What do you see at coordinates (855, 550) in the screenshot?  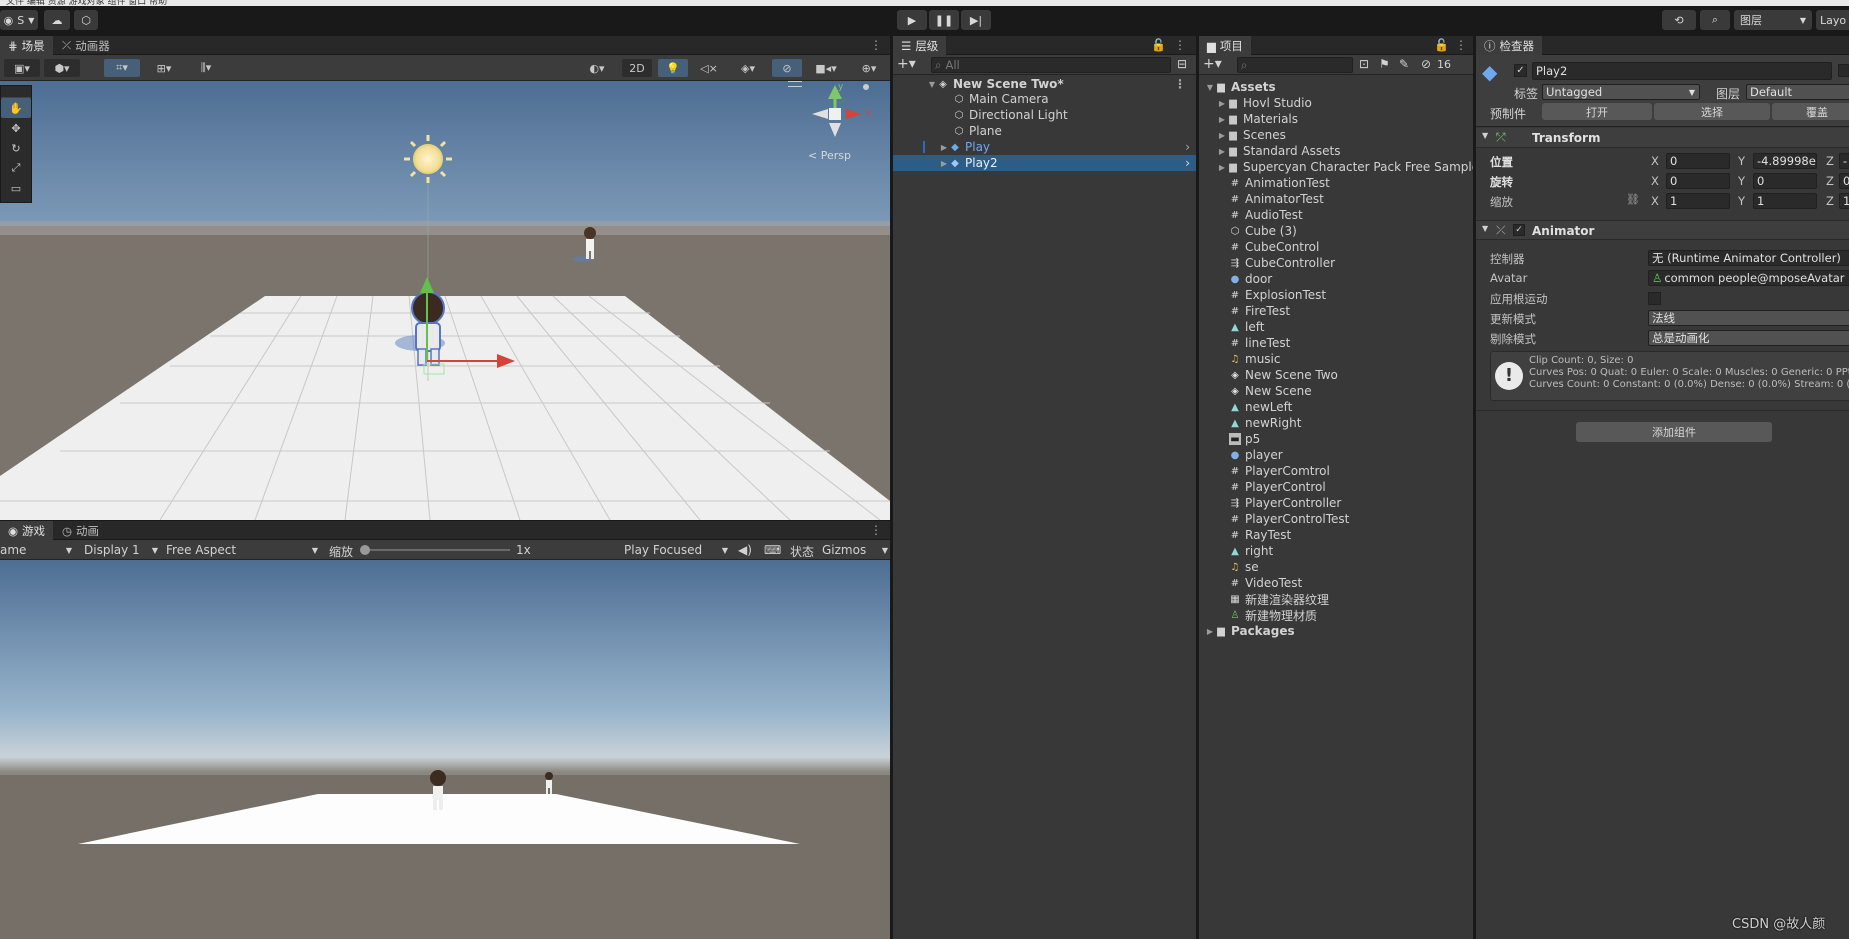 I see `gizmos-dropdown-game: Gizmos ▼` at bounding box center [855, 550].